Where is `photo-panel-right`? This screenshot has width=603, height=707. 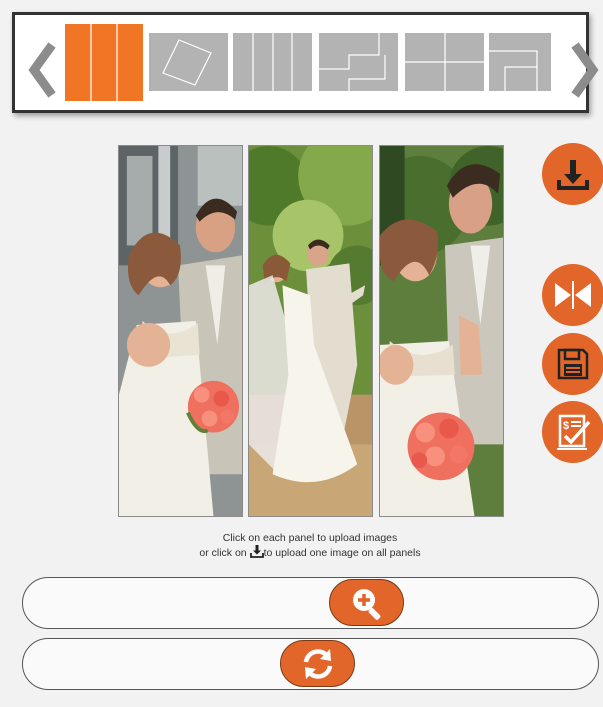 photo-panel-right is located at coordinates (441, 331).